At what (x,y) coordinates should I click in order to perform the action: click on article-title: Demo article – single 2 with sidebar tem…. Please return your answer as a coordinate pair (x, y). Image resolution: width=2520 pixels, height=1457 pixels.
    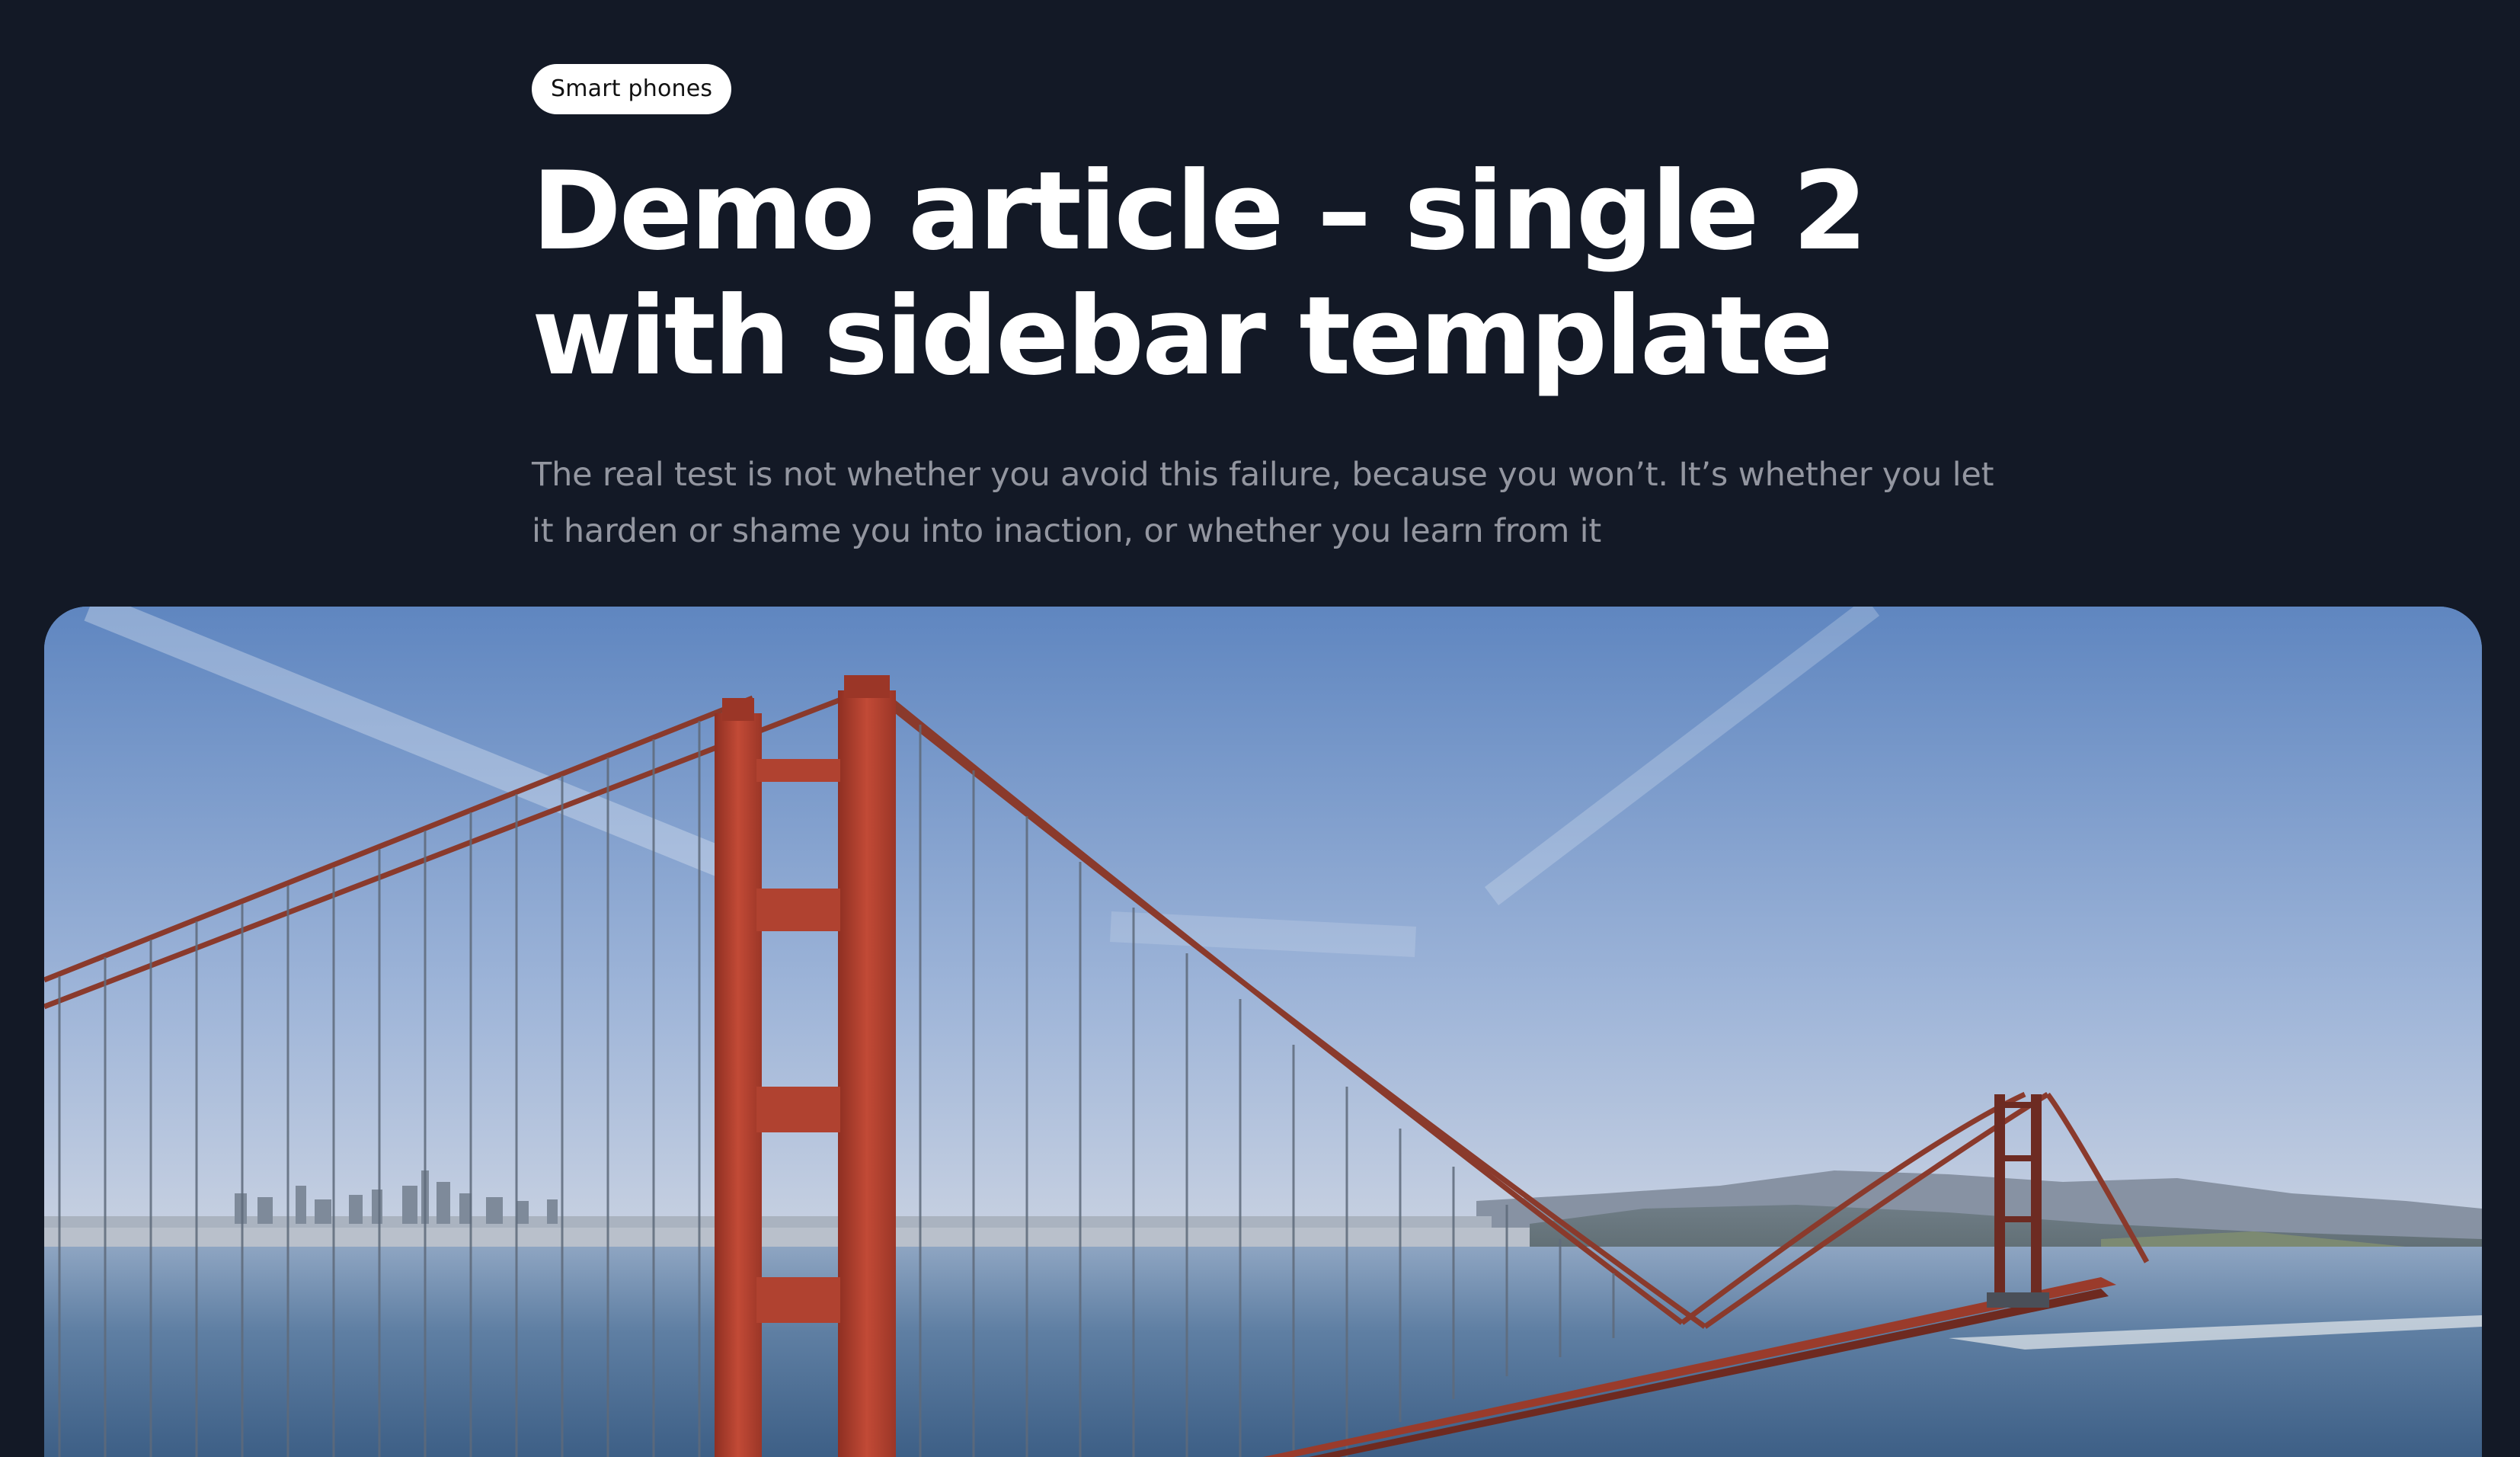
    Looking at the image, I should click on (1200, 274).